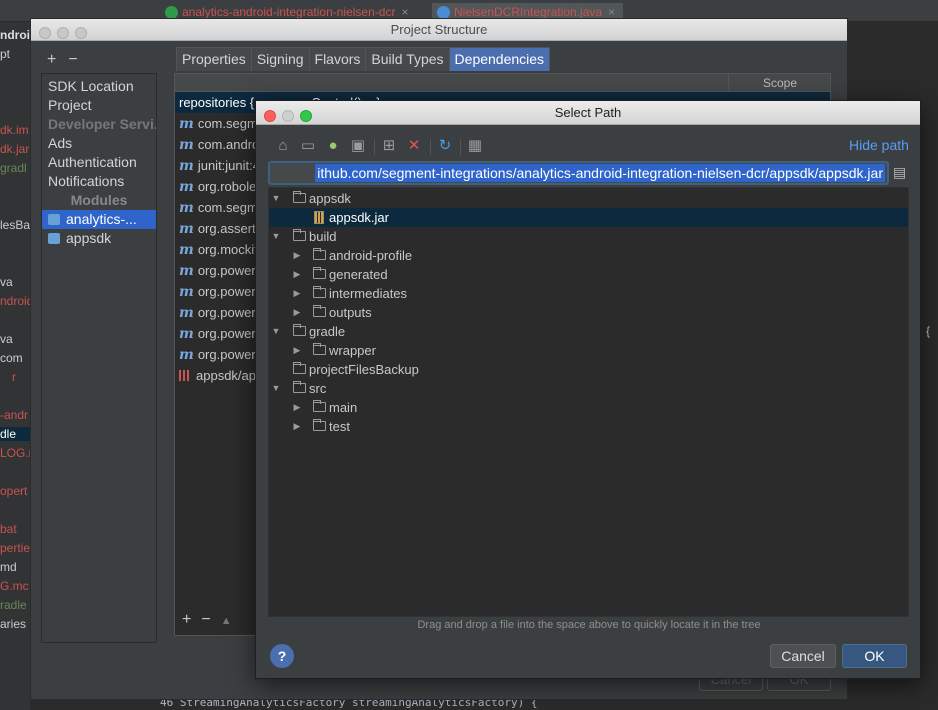  Describe the element at coordinates (337, 59) in the screenshot. I see `tab-flavors: Flavors` at that location.